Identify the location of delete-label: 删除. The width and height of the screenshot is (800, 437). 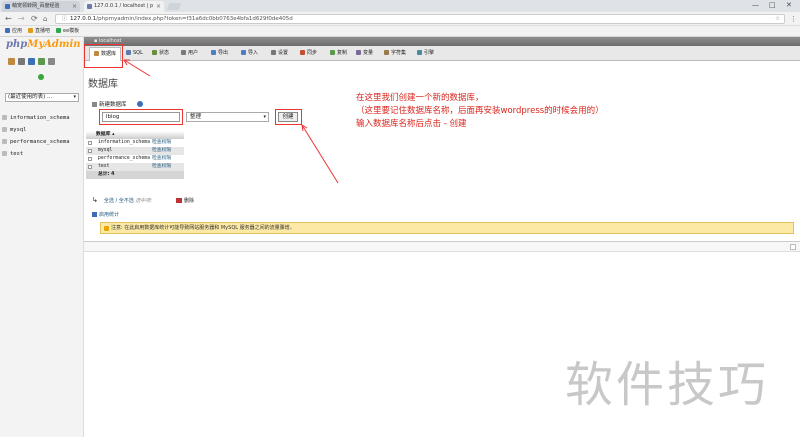
(189, 201).